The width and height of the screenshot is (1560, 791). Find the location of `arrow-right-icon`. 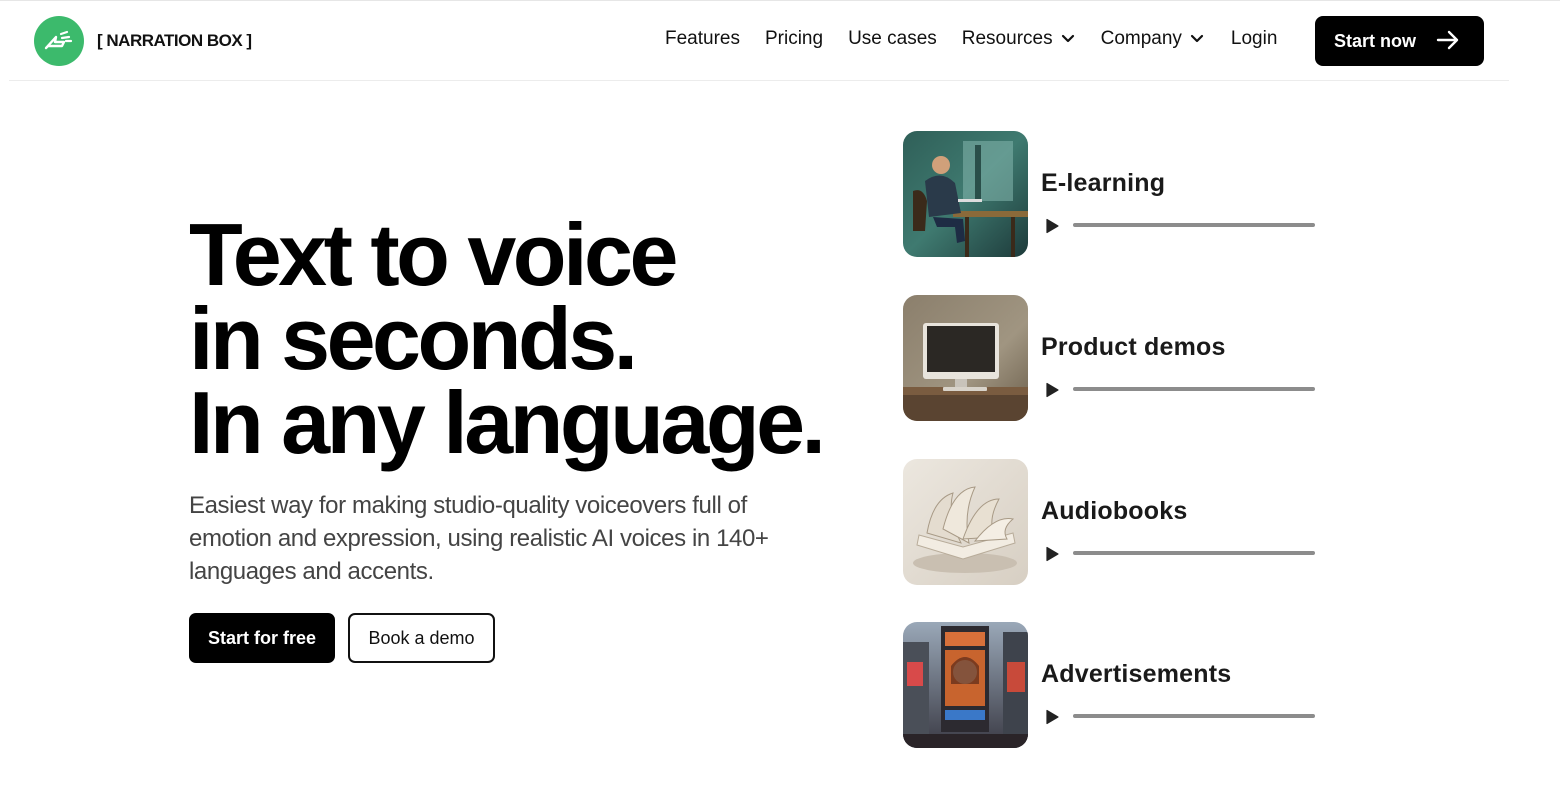

arrow-right-icon is located at coordinates (1448, 42).